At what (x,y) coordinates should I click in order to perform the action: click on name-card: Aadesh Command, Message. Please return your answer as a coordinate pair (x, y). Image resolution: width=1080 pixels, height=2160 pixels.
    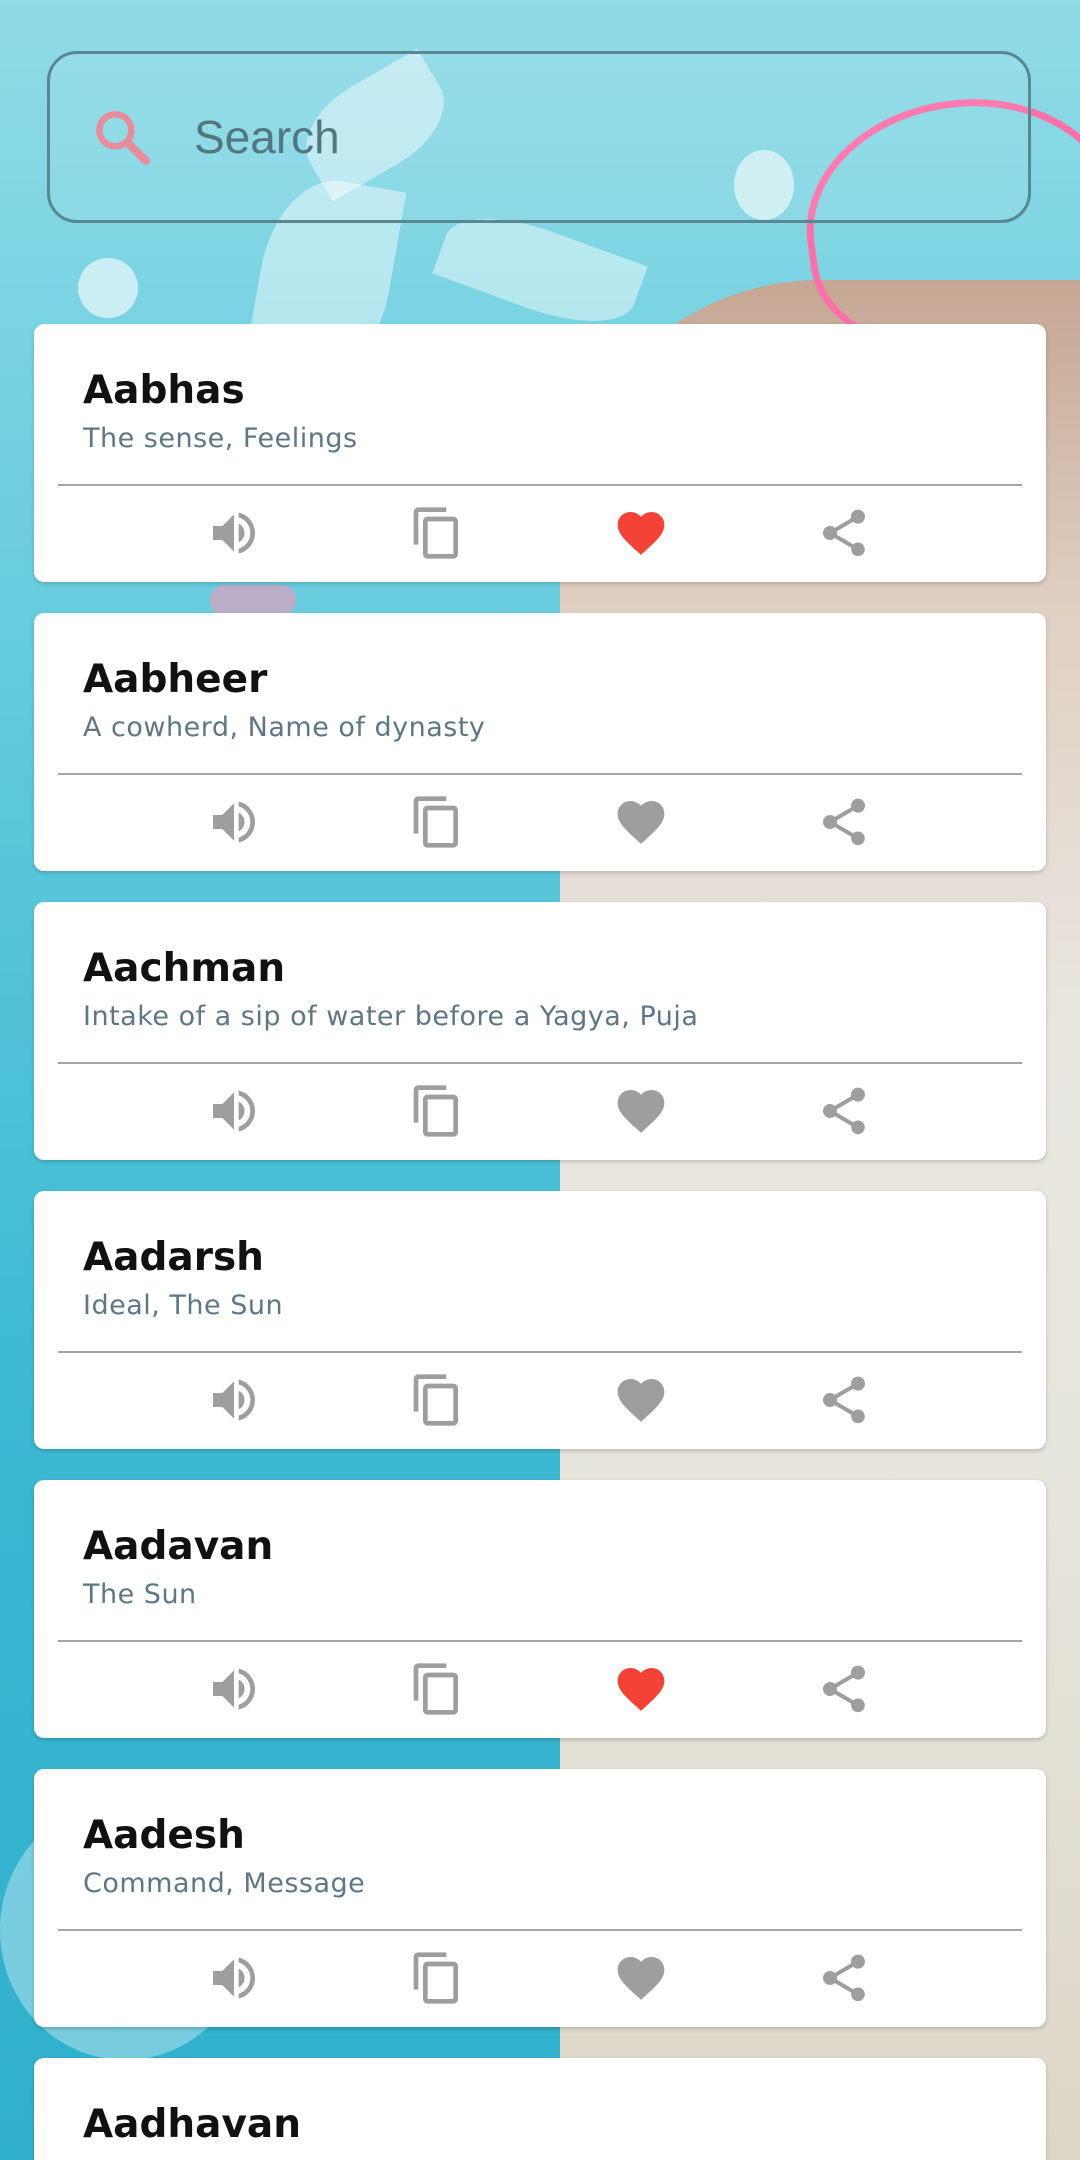
    Looking at the image, I should click on (540, 1898).